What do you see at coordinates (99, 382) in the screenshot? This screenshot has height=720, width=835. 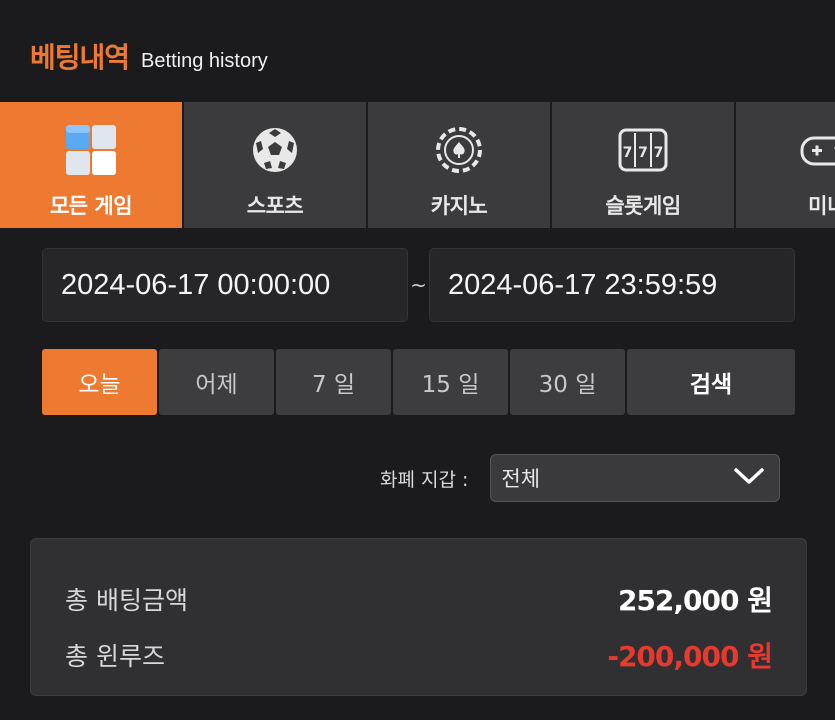 I see `period-today-button: 오늘` at bounding box center [99, 382].